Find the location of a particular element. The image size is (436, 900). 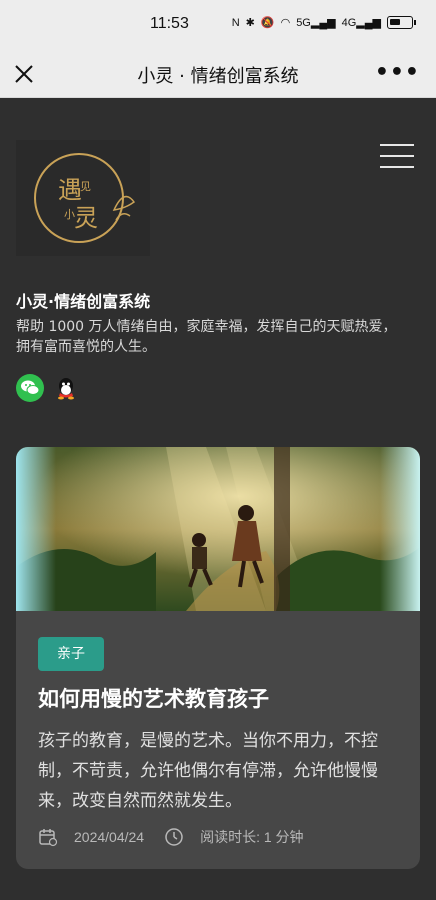

qq-icon is located at coordinates (66, 388).